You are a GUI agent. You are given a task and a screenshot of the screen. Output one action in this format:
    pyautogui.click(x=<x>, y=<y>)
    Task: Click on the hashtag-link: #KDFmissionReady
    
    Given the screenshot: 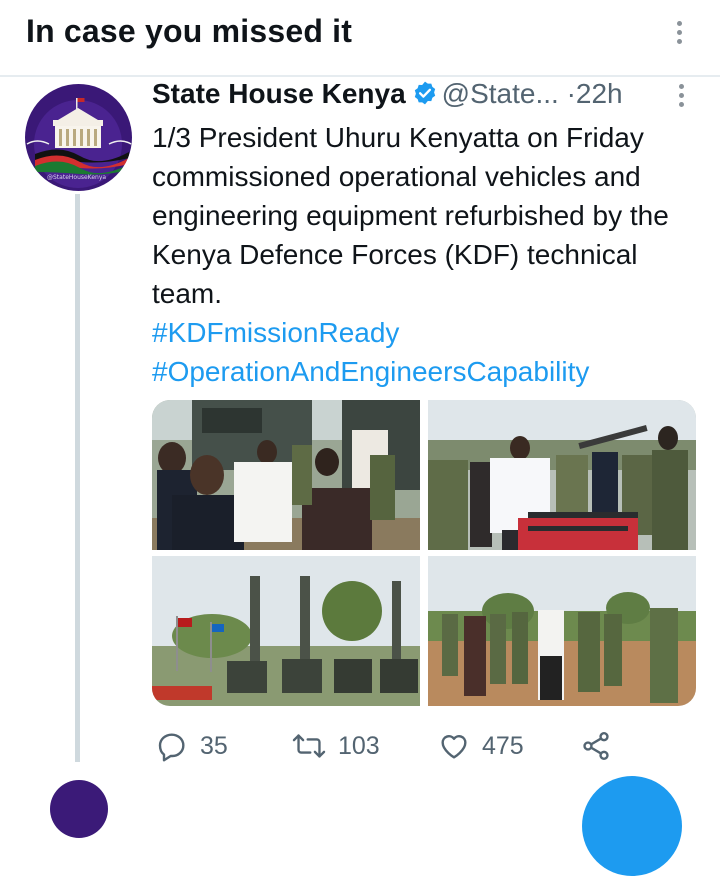 What is the action you would take?
    pyautogui.click(x=424, y=332)
    